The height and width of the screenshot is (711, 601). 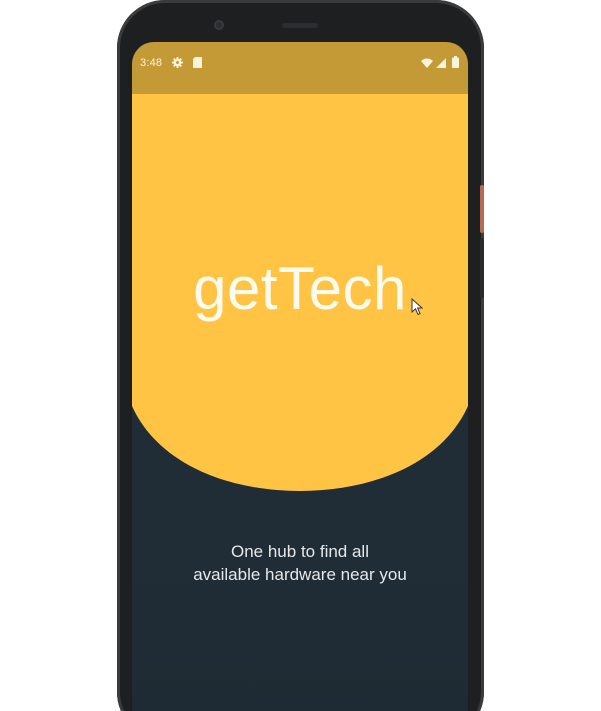 What do you see at coordinates (482, 209) in the screenshot?
I see `power-button` at bounding box center [482, 209].